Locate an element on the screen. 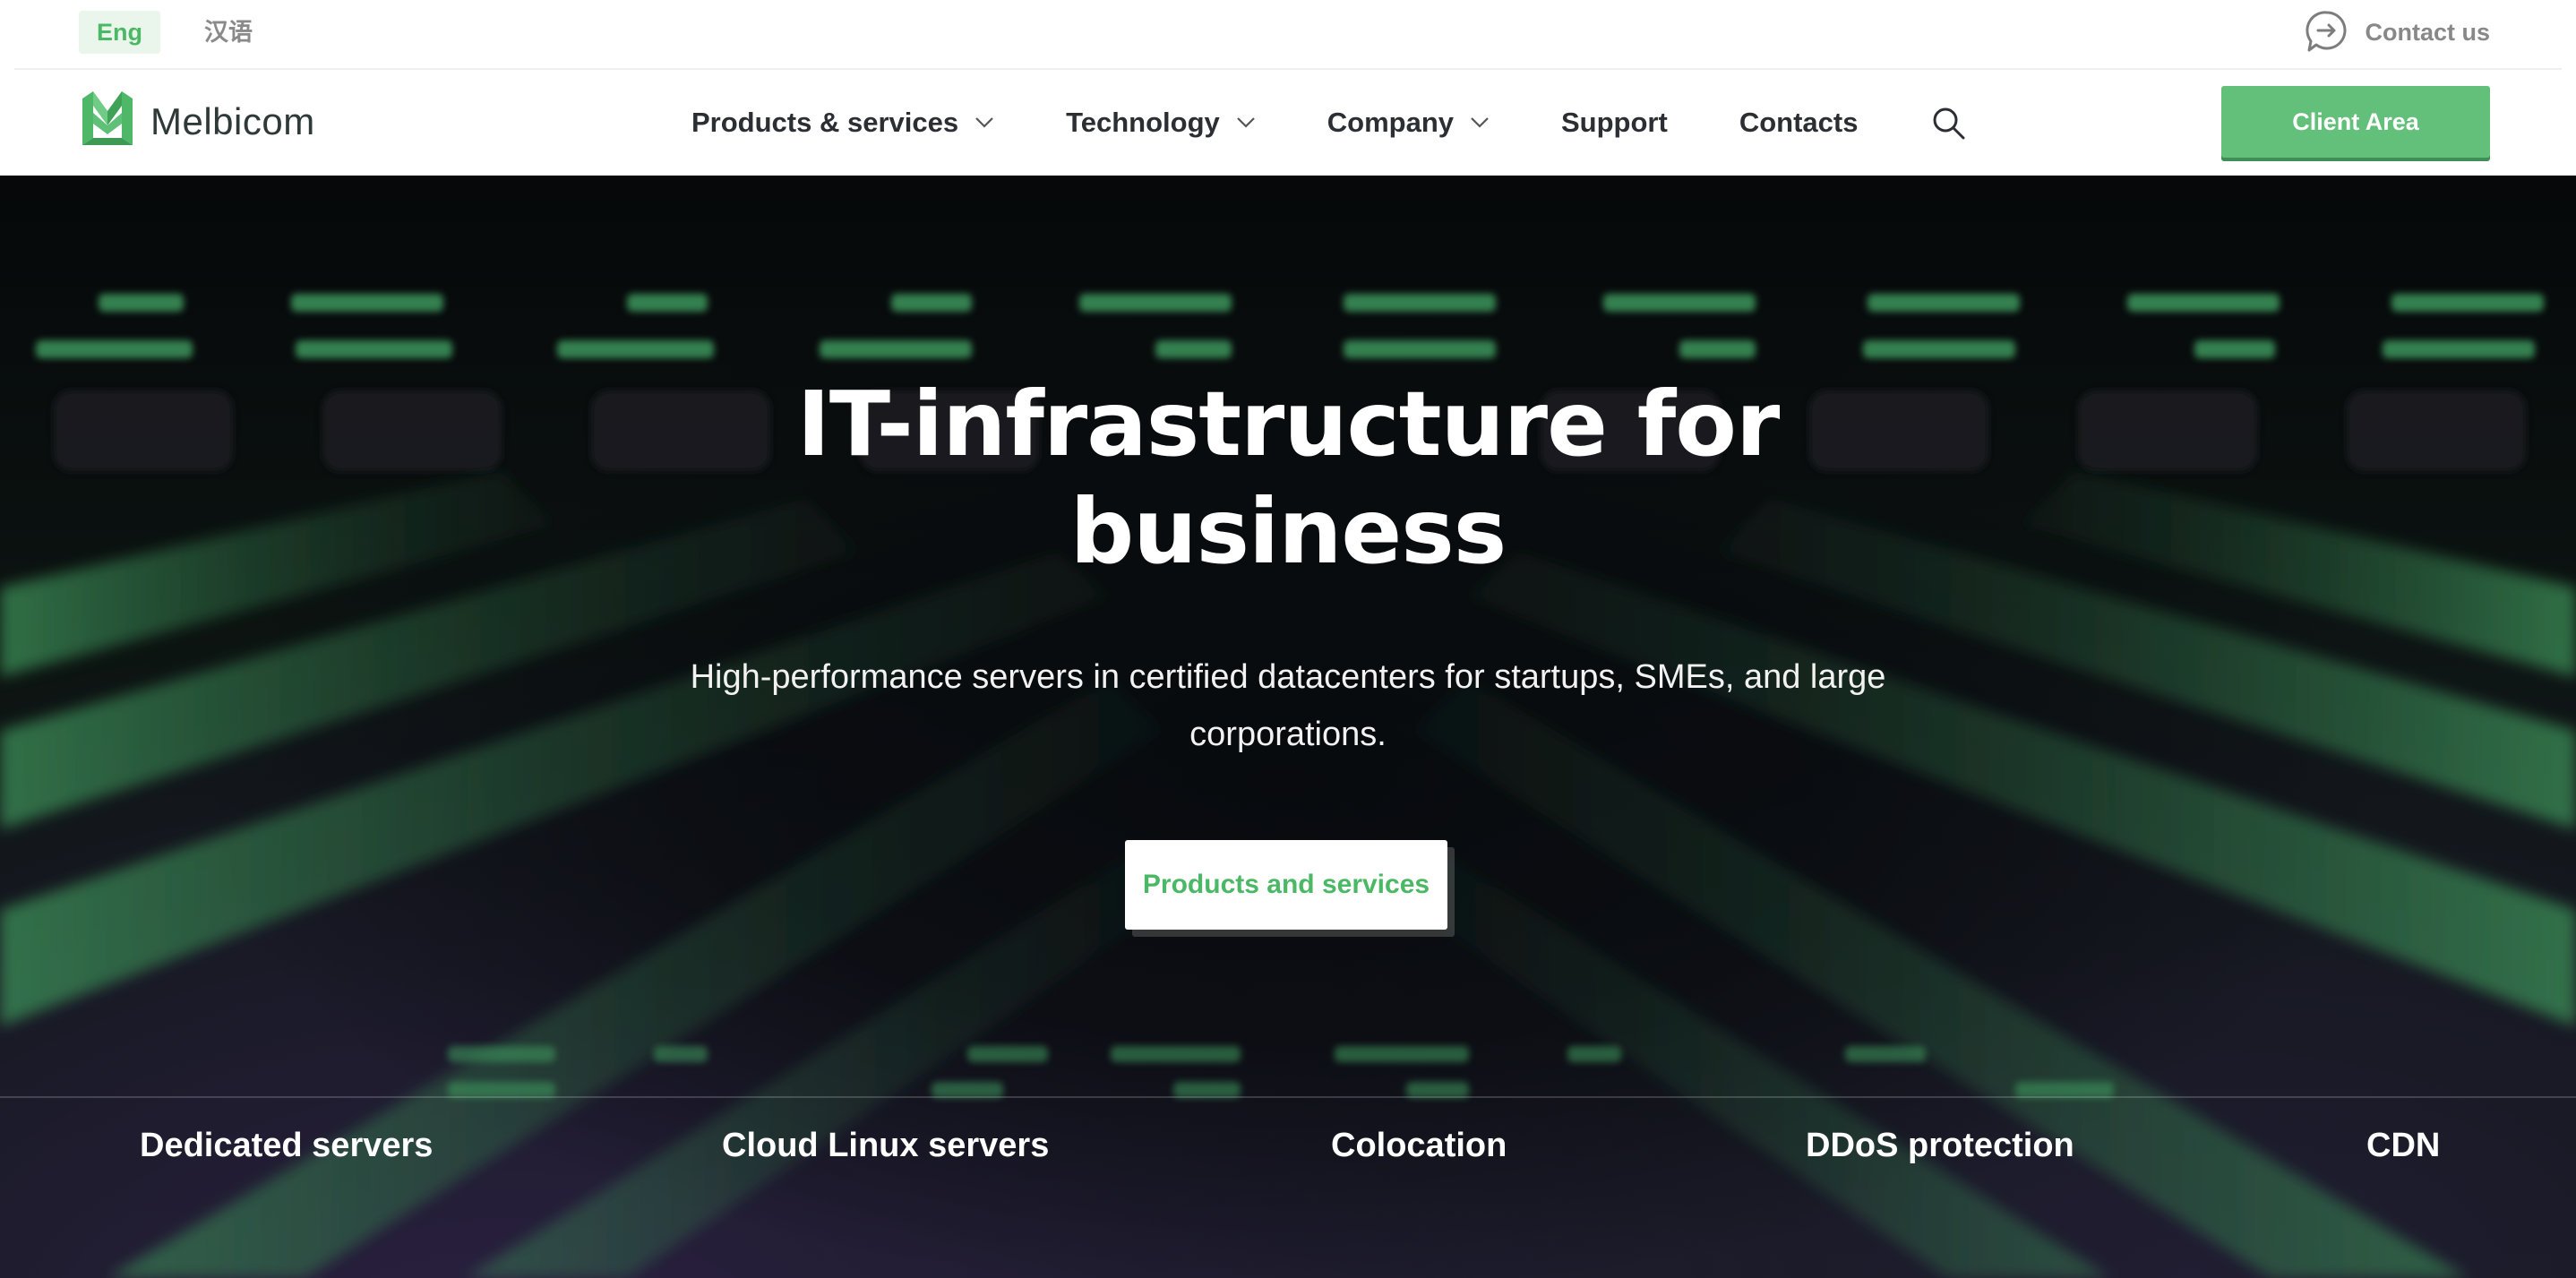 This screenshot has height=1278, width=2576. chat-arrow-icon is located at coordinates (2326, 31).